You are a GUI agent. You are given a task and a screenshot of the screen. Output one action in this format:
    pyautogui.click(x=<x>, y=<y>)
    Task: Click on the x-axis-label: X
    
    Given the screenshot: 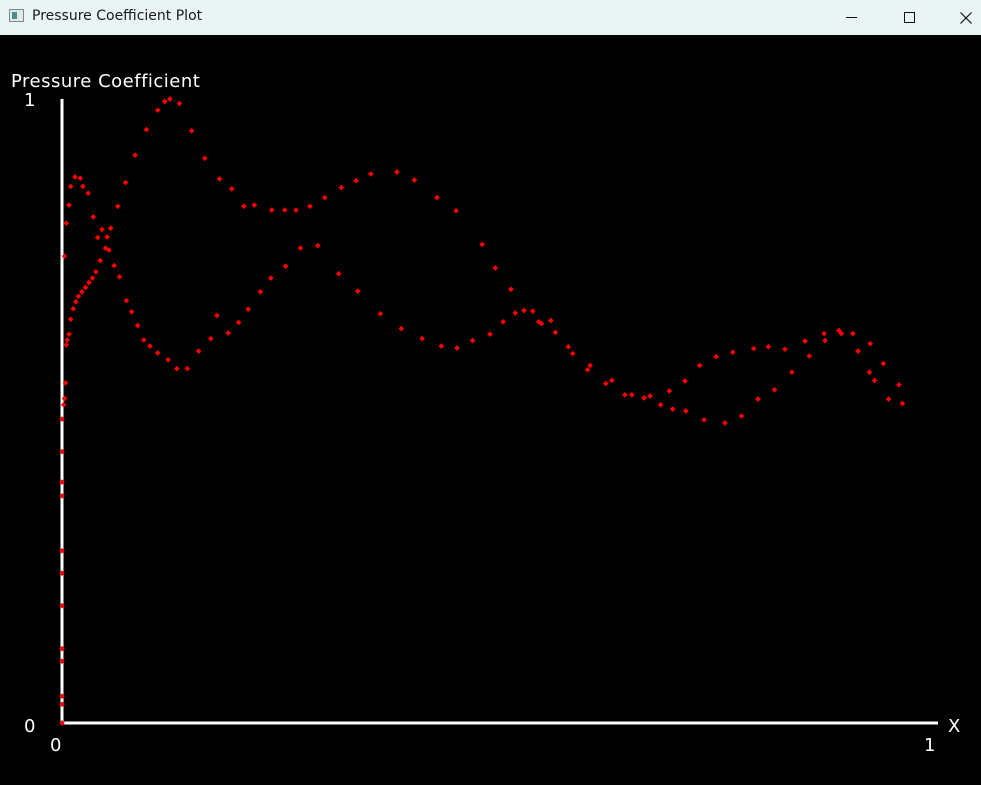 What is the action you would take?
    pyautogui.click(x=954, y=726)
    